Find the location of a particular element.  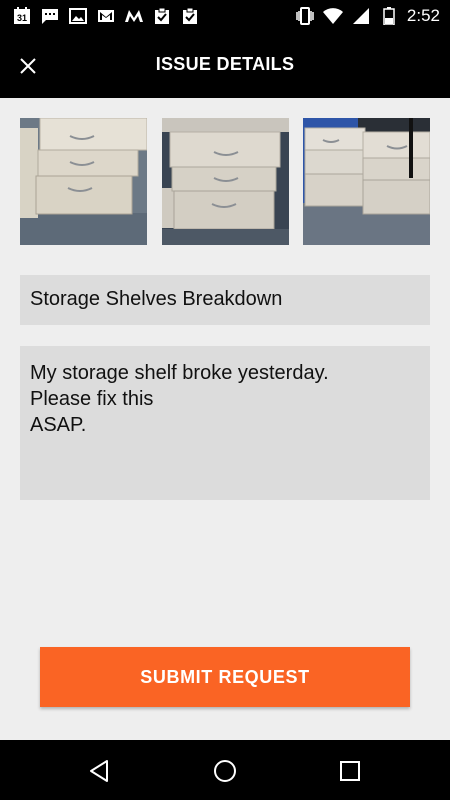

submit-request-button: SUBMIT REQUEST is located at coordinates (225, 677).